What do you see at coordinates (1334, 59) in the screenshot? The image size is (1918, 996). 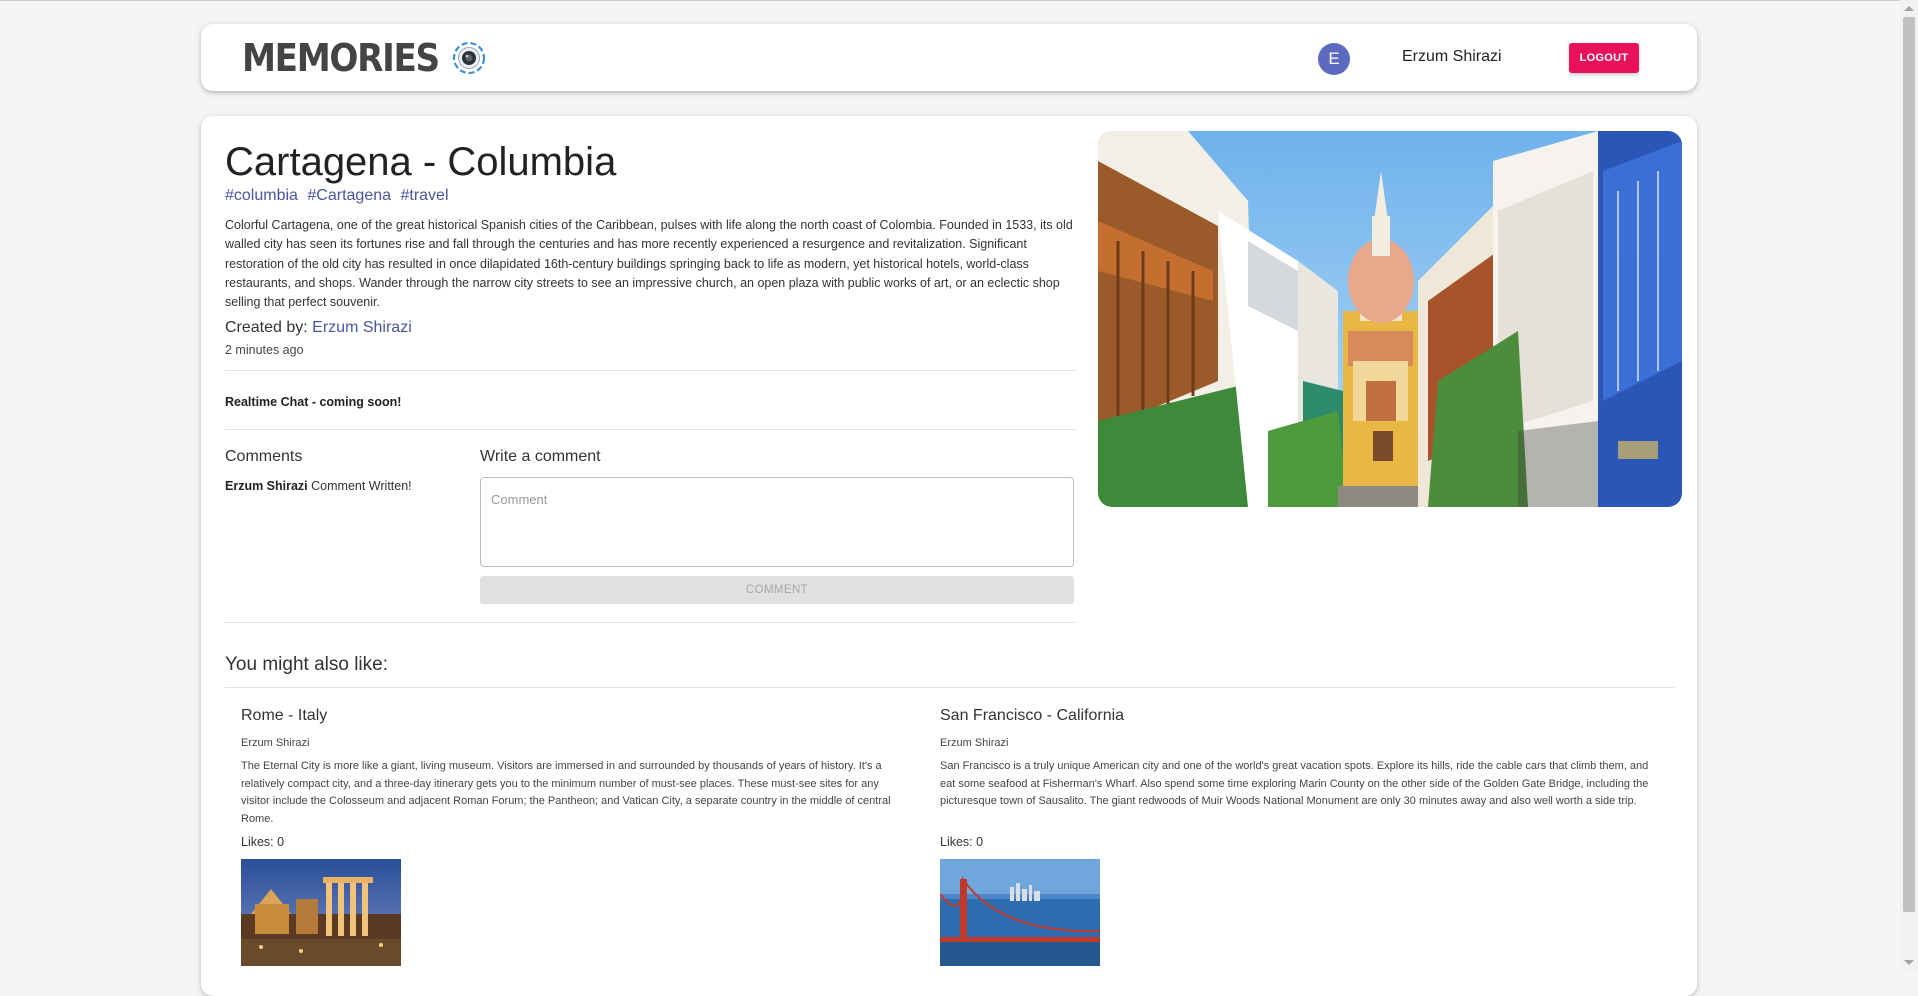 I see `avatar: E` at bounding box center [1334, 59].